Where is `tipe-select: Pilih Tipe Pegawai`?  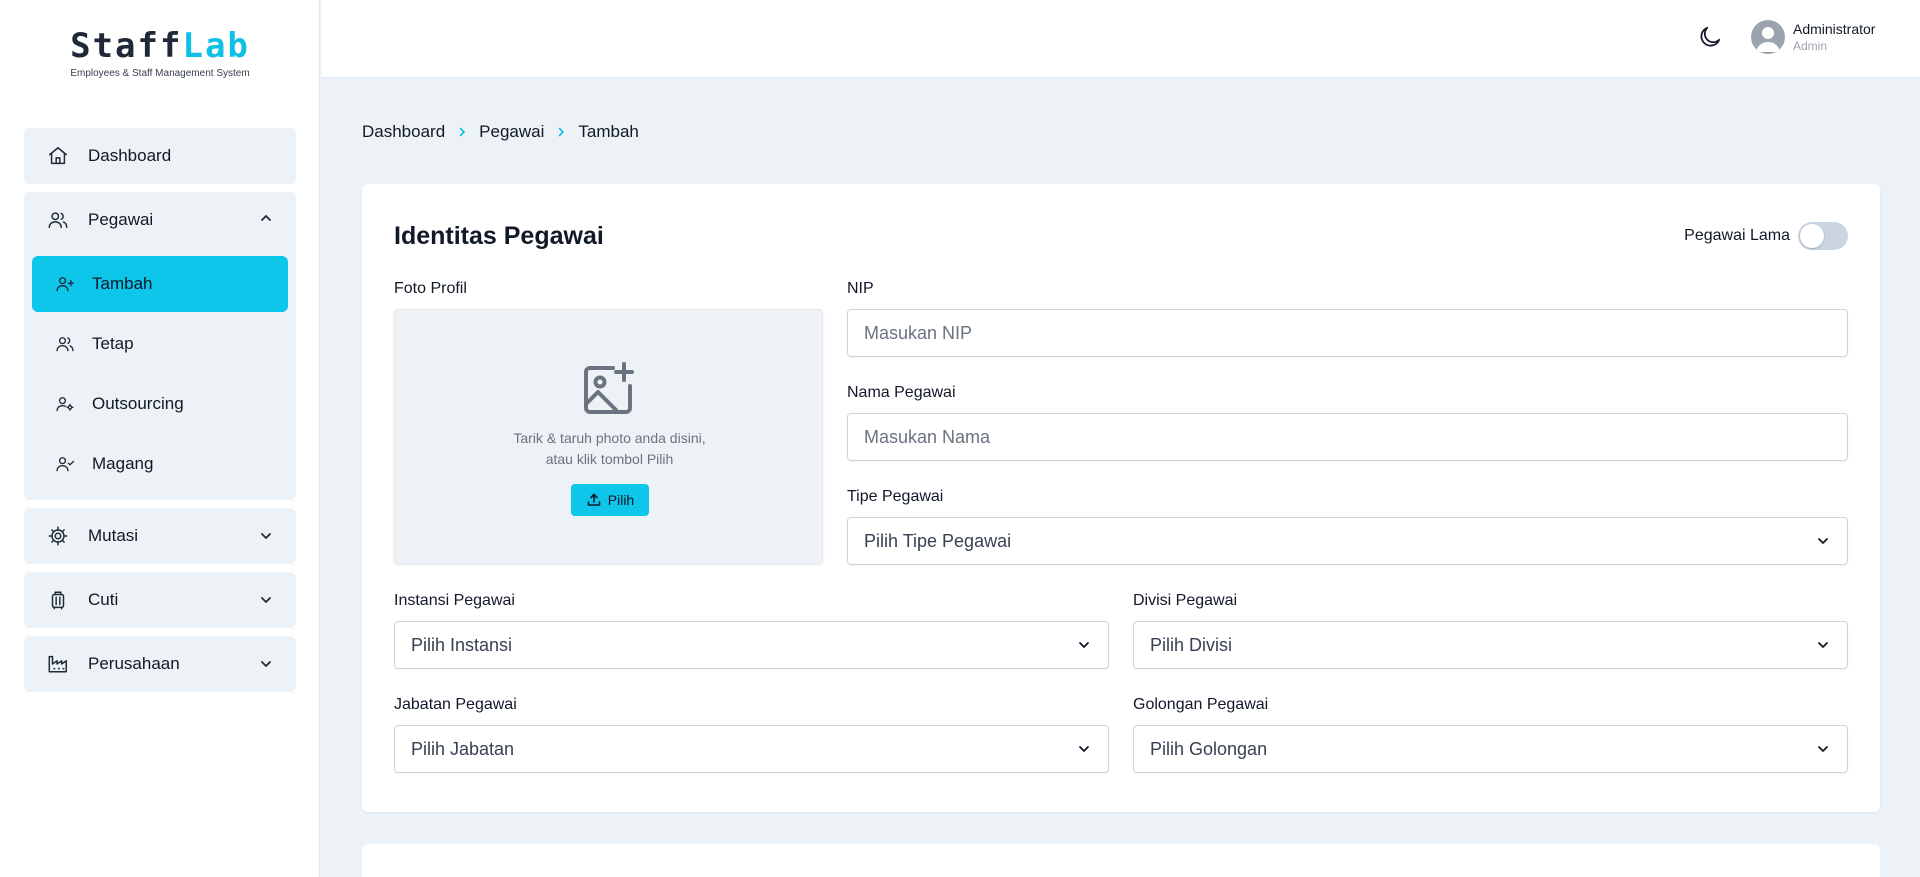
tipe-select: Pilih Tipe Pegawai is located at coordinates (1347, 541).